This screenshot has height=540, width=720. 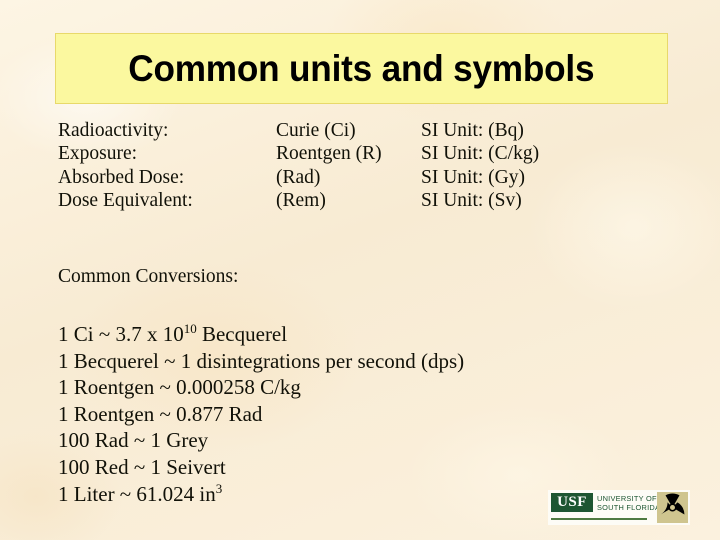 What do you see at coordinates (121, 334) in the screenshot?
I see `conversion-text: 1 Ci ~ 3.7 x 10` at bounding box center [121, 334].